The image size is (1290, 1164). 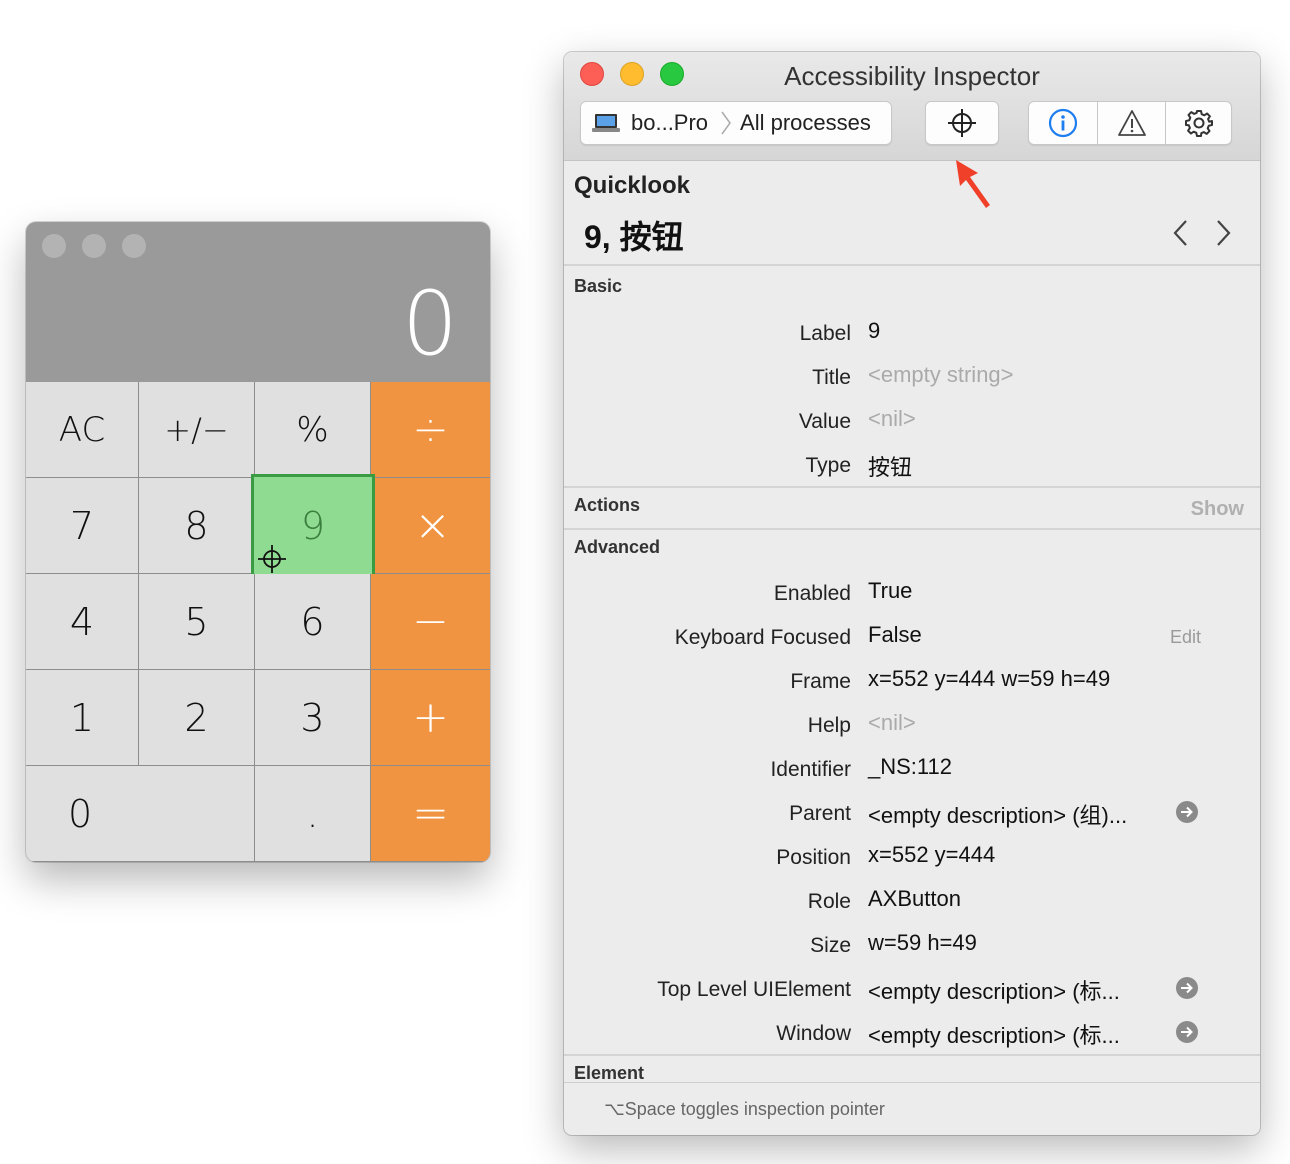 What do you see at coordinates (197, 430) in the screenshot?
I see `sign-toggle-key: +/−` at bounding box center [197, 430].